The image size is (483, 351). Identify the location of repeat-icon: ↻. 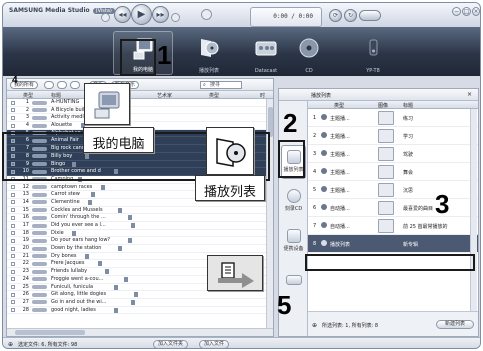
(350, 15).